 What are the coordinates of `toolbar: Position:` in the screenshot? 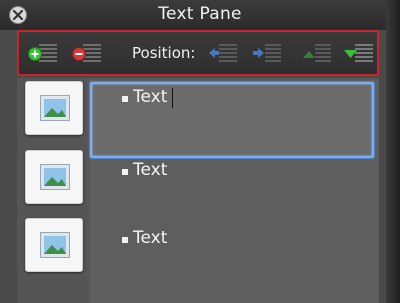 It's located at (198, 53).